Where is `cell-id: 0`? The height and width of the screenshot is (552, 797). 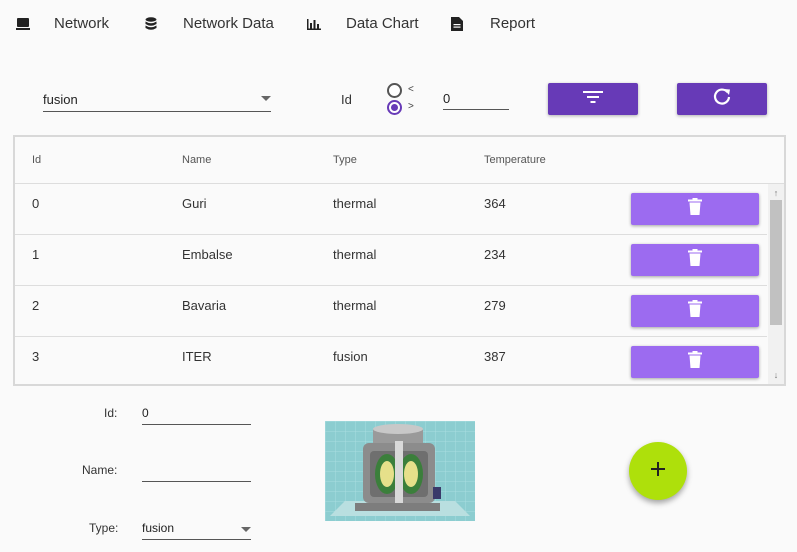 cell-id: 0 is located at coordinates (36, 203).